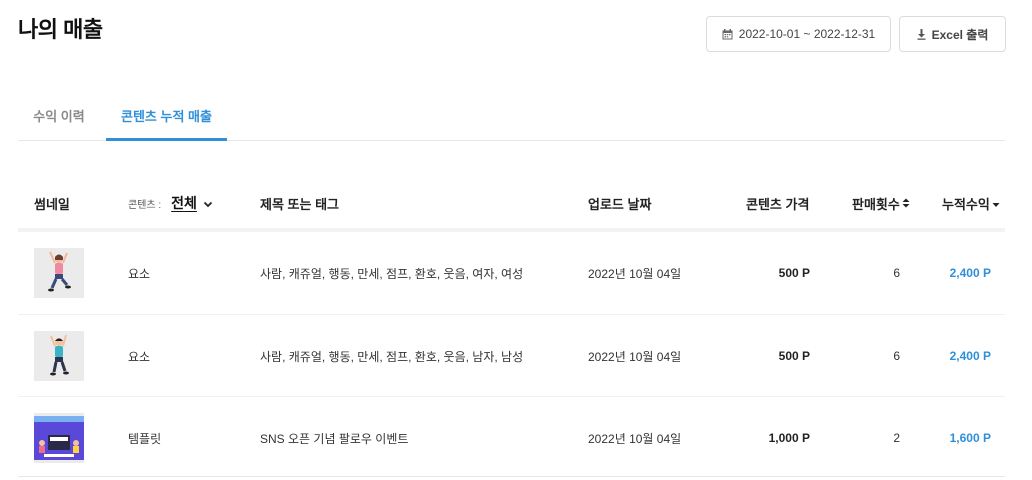 The image size is (1032, 480). Describe the element at coordinates (208, 203) in the screenshot. I see `chevron-down-icon` at that location.